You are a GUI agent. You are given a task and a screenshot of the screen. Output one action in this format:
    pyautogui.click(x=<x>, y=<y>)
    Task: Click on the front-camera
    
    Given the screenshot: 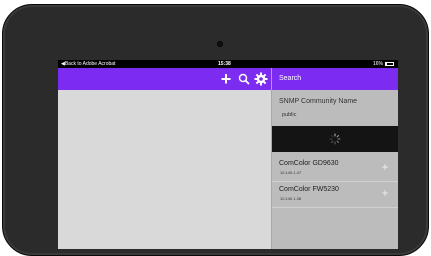 What is the action you would take?
    pyautogui.click(x=220, y=44)
    